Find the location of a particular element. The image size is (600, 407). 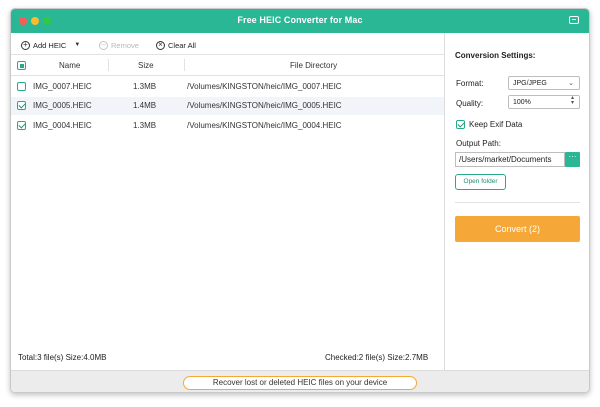

divider is located at coordinates (517, 202).